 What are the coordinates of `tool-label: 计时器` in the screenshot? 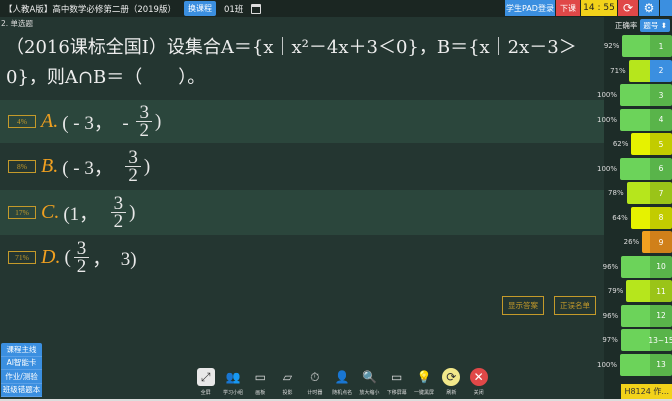 It's located at (315, 393).